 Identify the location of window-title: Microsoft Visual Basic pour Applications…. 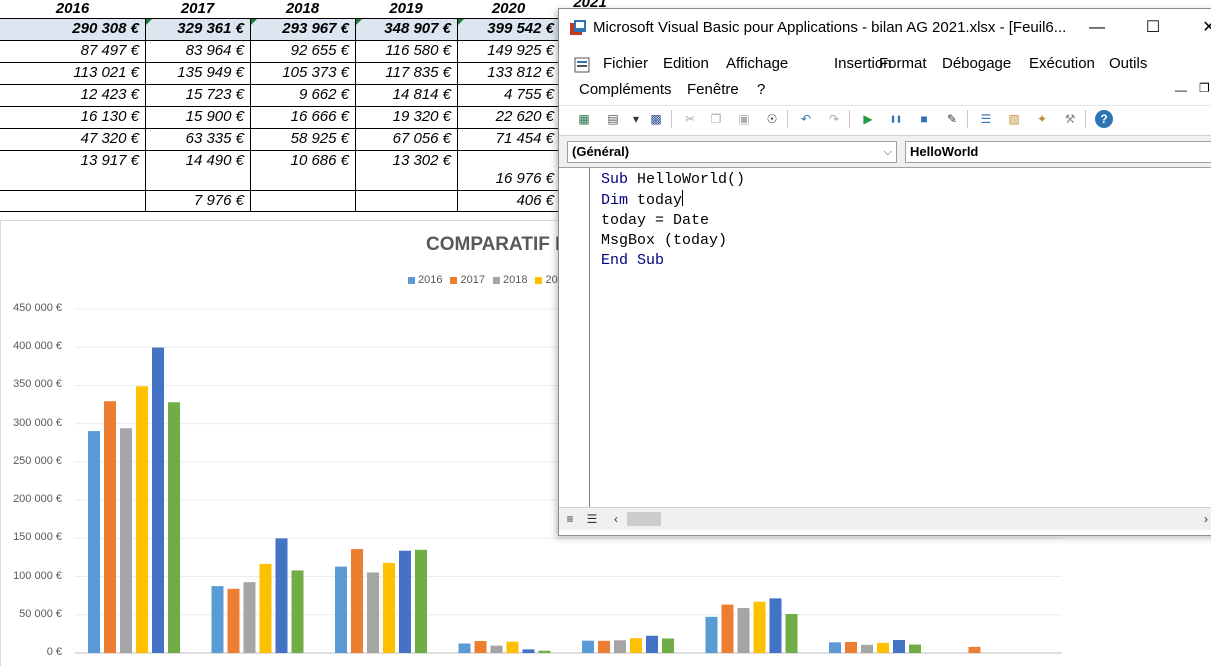
(830, 27).